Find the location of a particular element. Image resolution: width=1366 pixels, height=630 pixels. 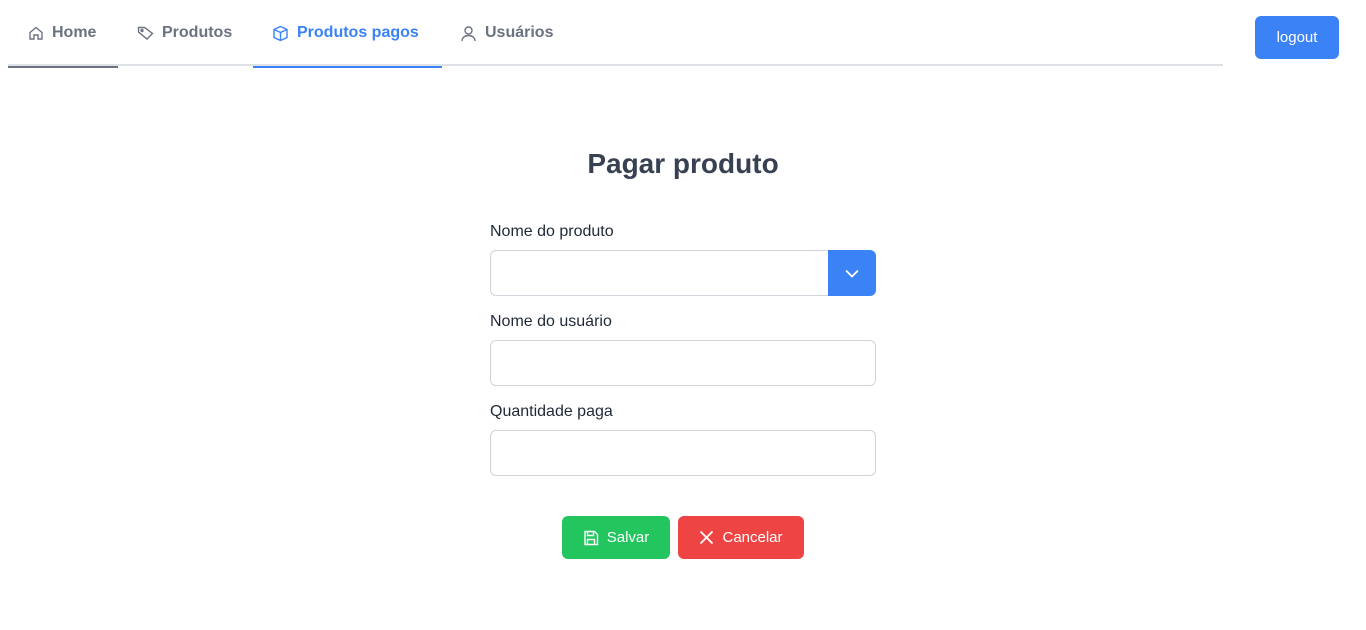

tab-produtos-pagos-underline is located at coordinates (347, 67).